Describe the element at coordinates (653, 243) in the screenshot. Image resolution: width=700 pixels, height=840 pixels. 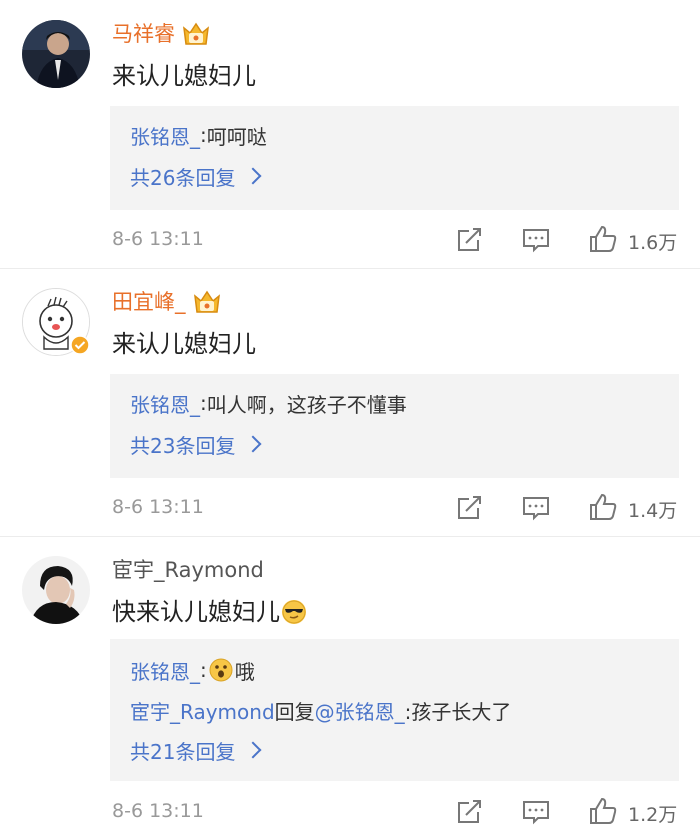
I see `like-count: 1.6万` at that location.